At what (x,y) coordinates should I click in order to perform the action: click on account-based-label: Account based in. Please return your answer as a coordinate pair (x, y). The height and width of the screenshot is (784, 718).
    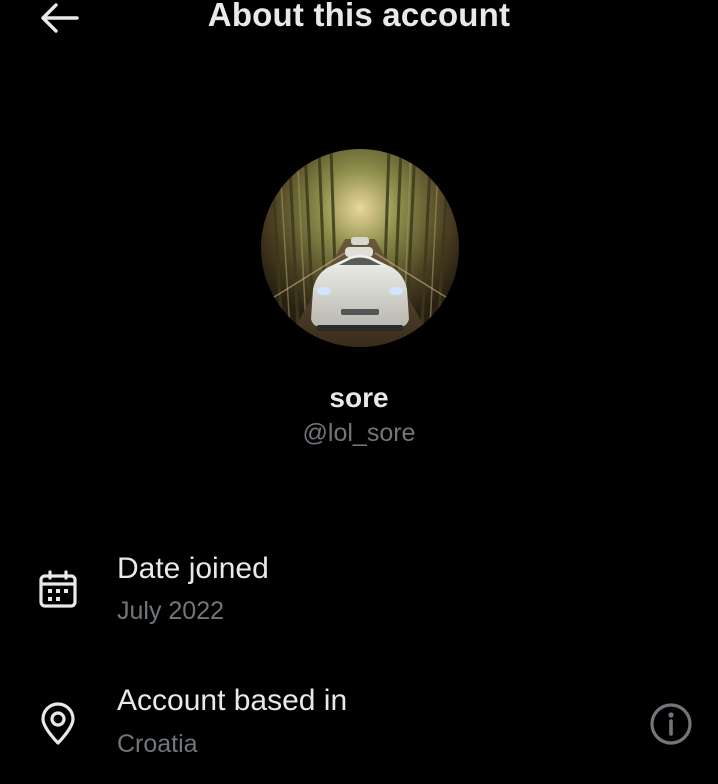
    Looking at the image, I should click on (232, 700).